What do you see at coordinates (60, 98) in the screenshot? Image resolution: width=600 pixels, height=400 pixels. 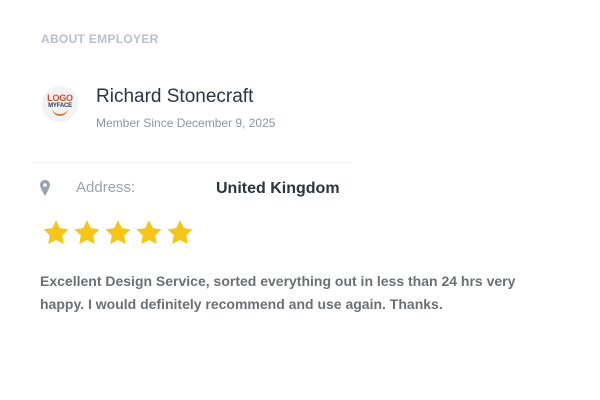 I see `logo-text-top: LOGO` at bounding box center [60, 98].